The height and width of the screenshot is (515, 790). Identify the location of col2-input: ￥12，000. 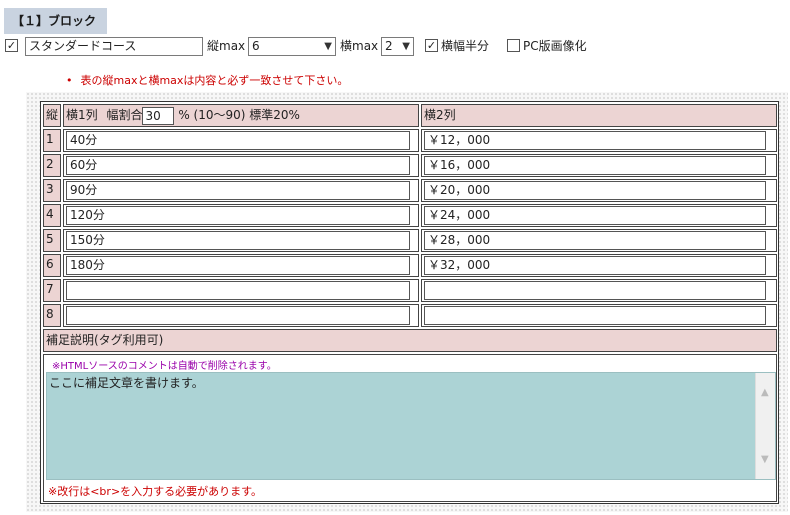
(595, 140).